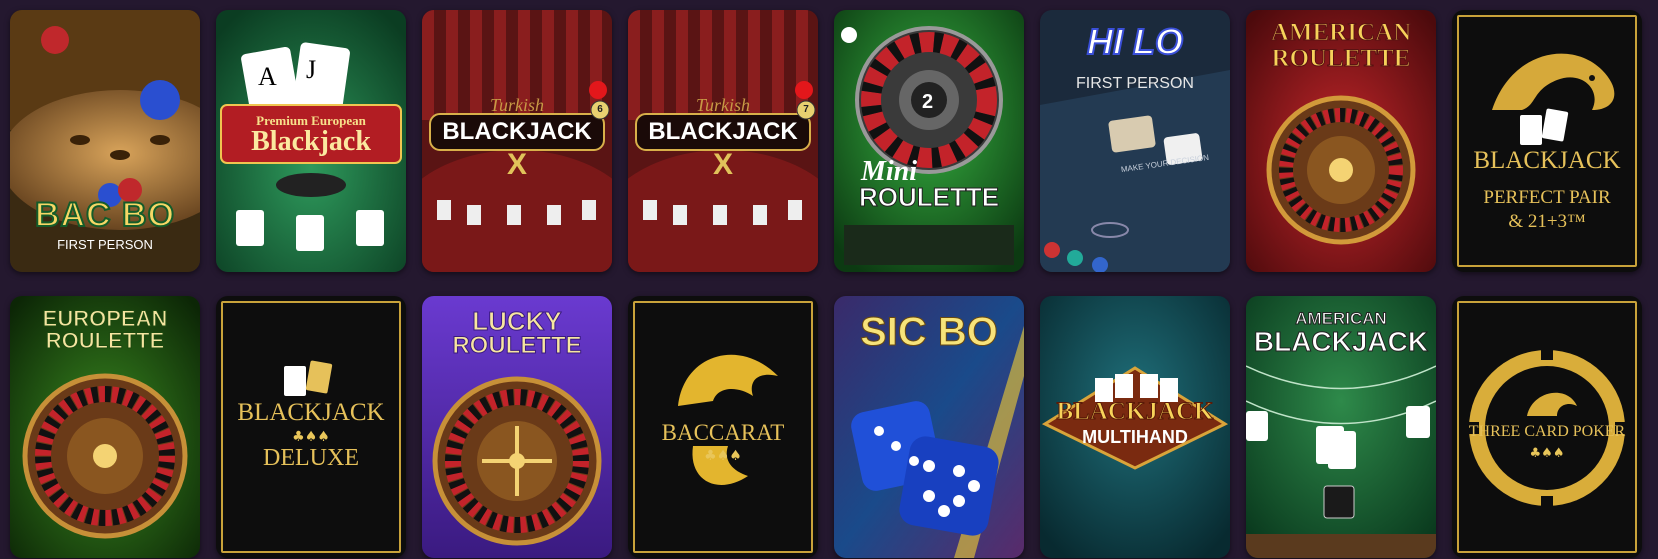 The height and width of the screenshot is (559, 1658). Describe the element at coordinates (105, 318) in the screenshot. I see `game-subtitle: EUROPEAN` at that location.